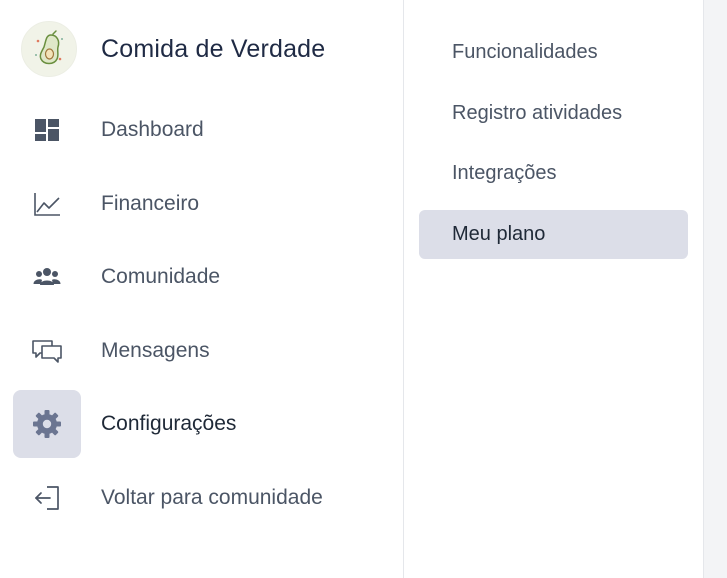 The height and width of the screenshot is (578, 727). I want to click on sidebar-item-label: Voltar para comunidade, so click(212, 497).